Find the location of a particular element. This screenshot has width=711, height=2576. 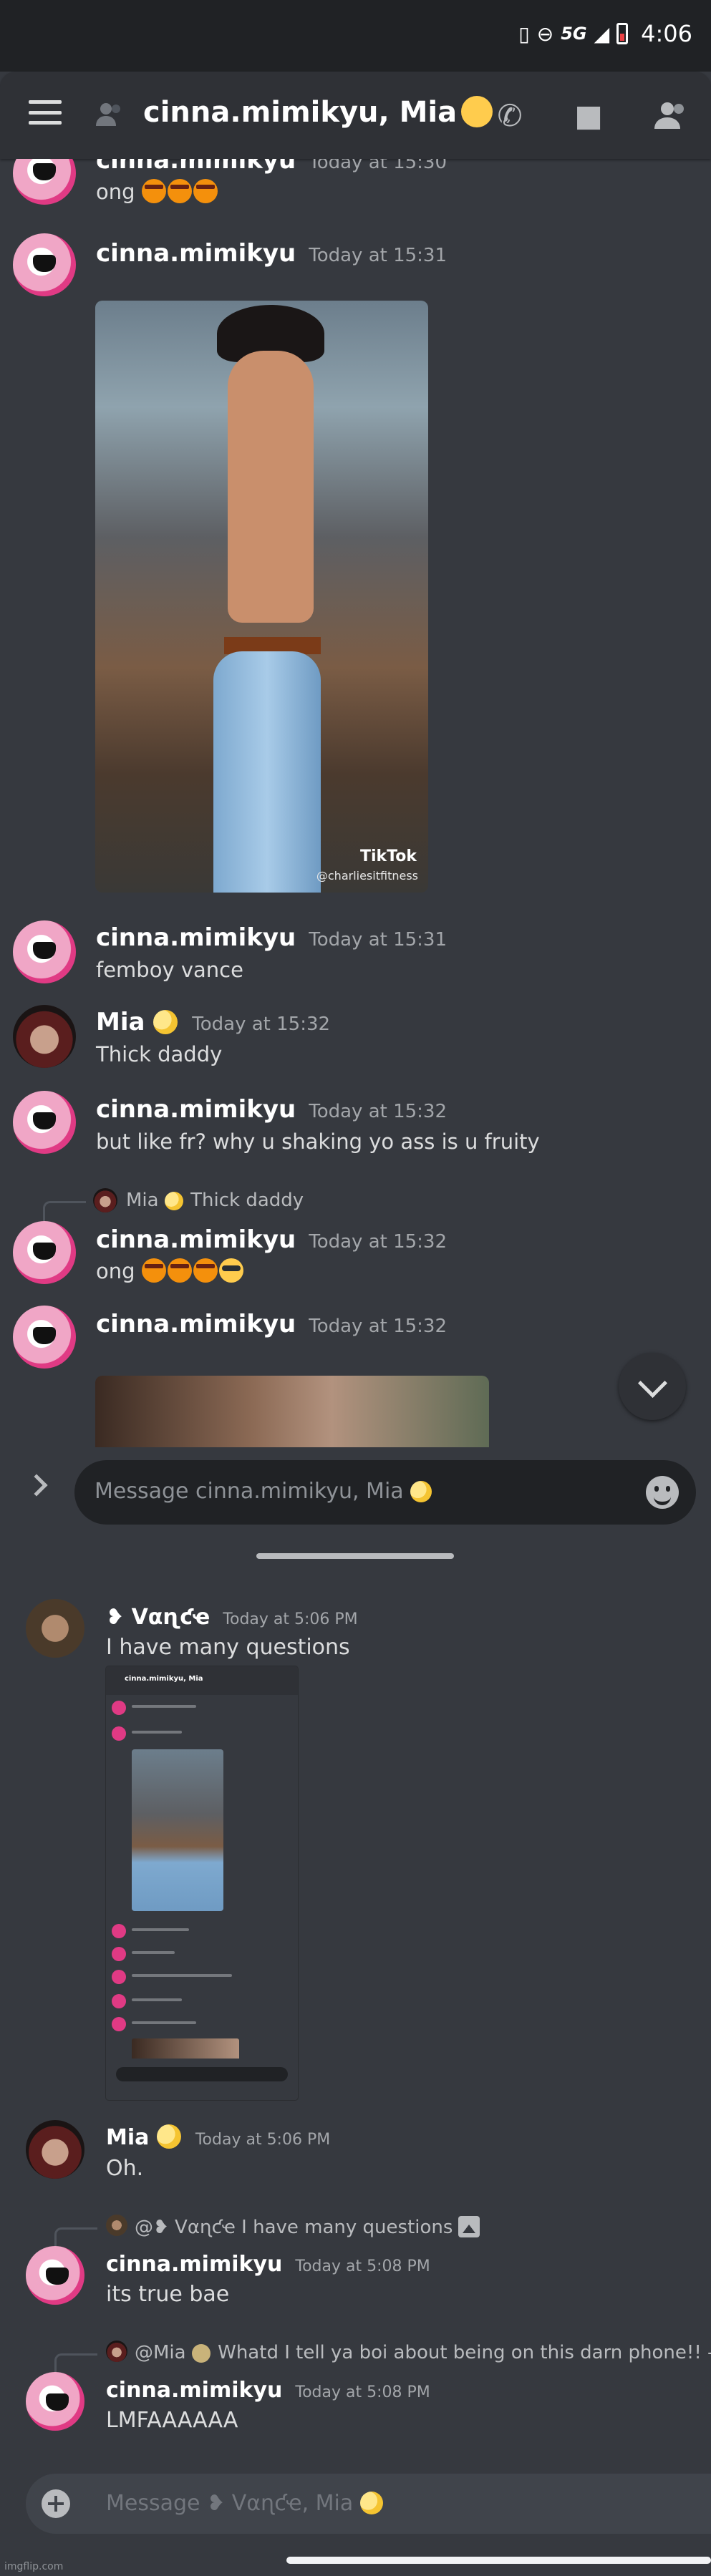

call-icon: ✆ is located at coordinates (510, 116).